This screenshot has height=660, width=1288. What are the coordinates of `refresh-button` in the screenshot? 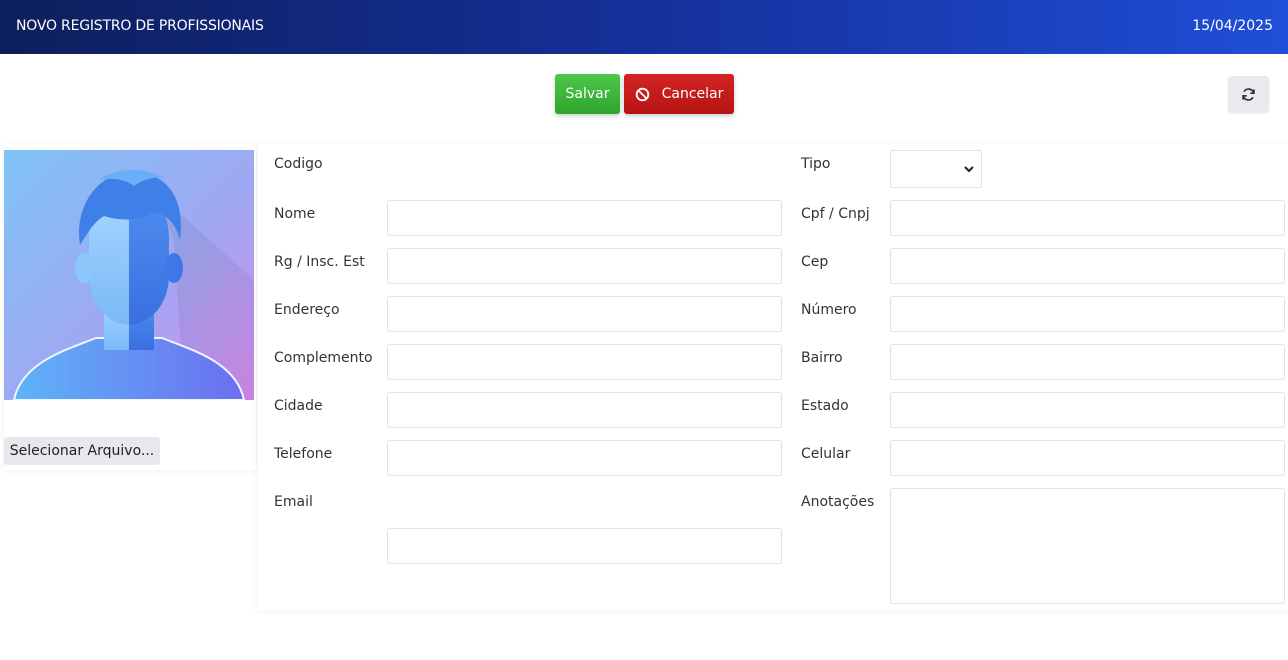 It's located at (1248, 94).